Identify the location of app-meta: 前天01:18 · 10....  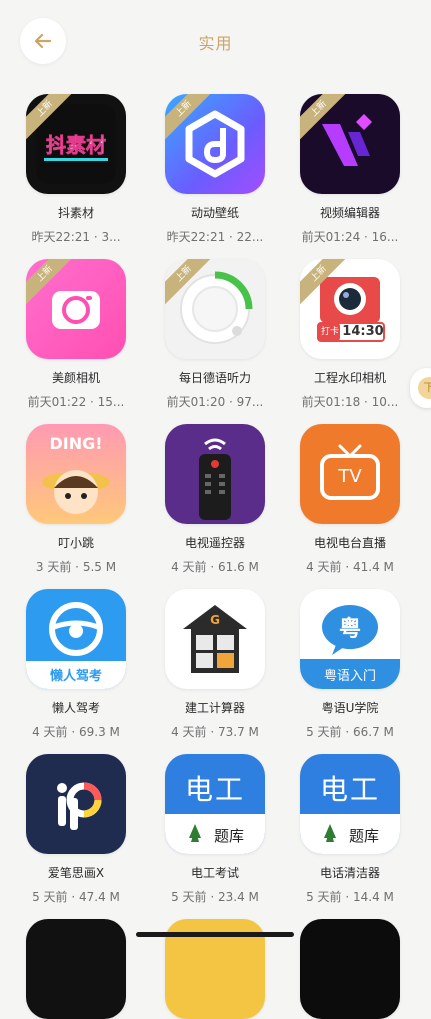
(350, 402).